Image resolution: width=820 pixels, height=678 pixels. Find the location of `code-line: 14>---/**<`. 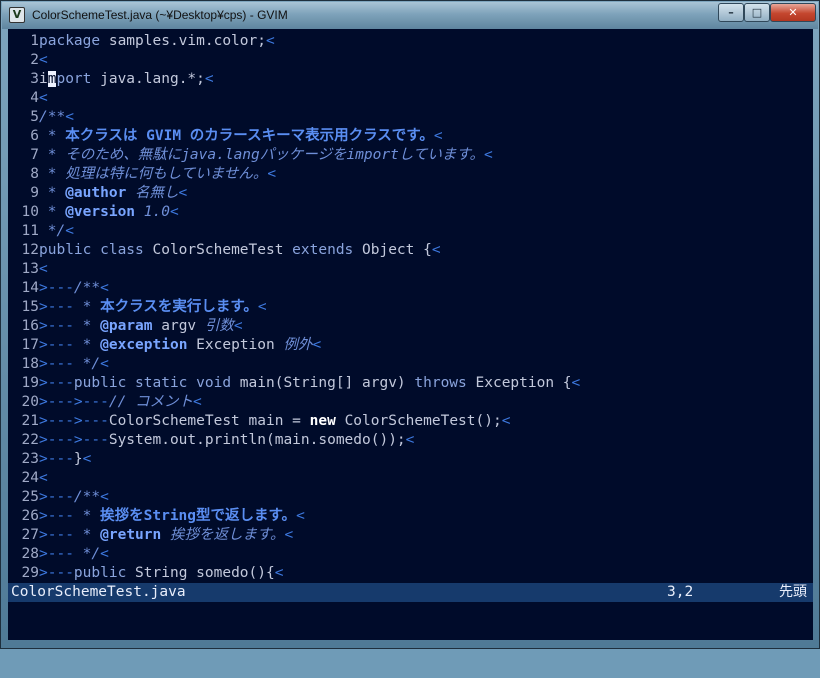

code-line: 14>---/**< is located at coordinates (410, 288).